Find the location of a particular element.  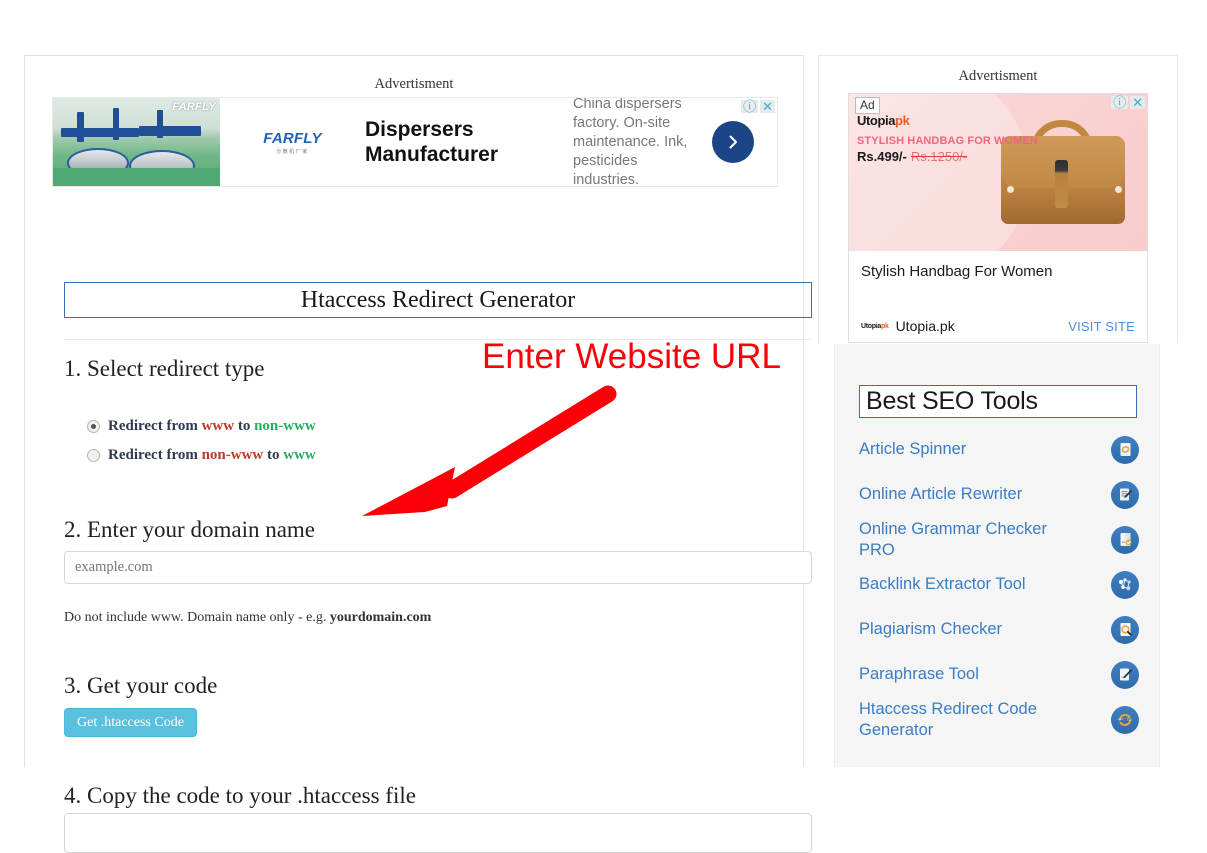

banner-headline: Dispersers Manufacturer is located at coordinates (432, 142).